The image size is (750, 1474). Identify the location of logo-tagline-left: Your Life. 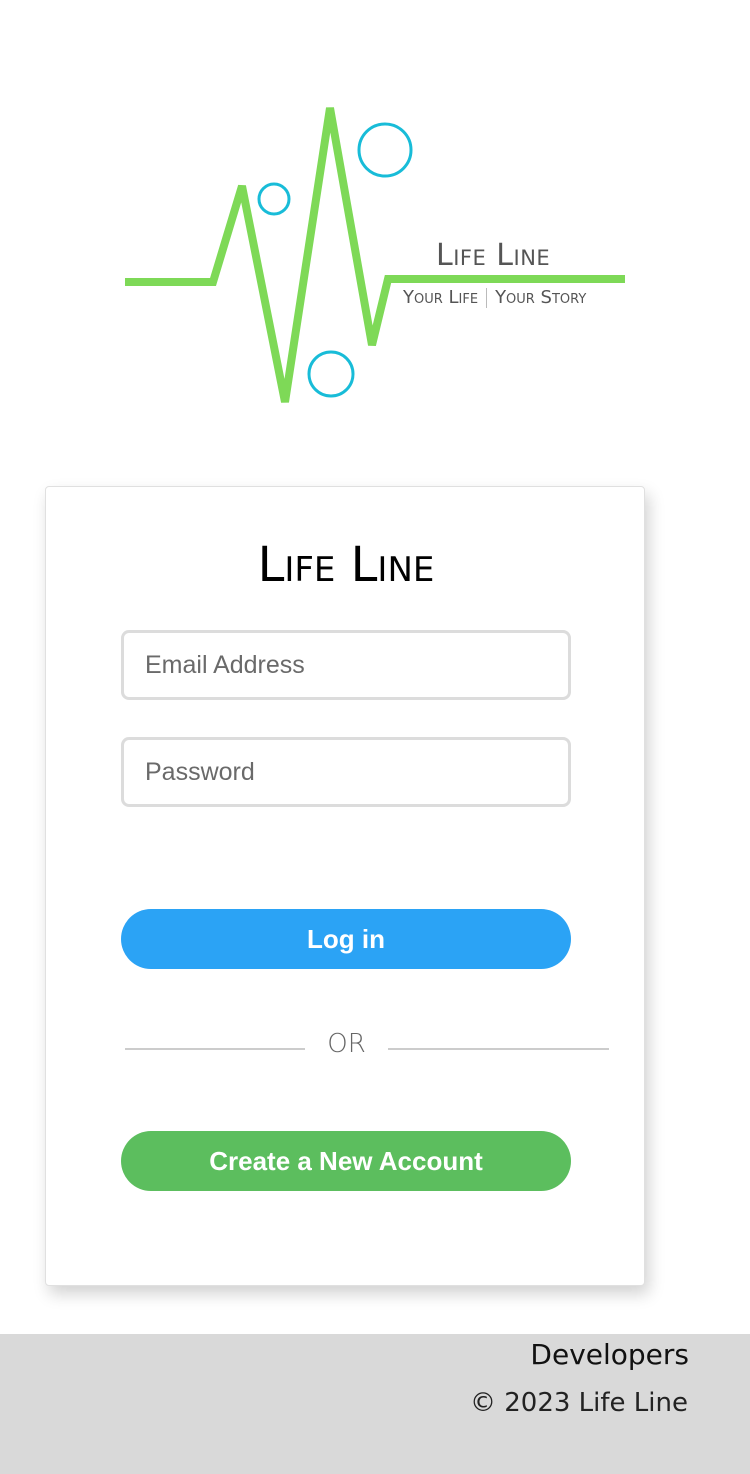
(441, 297).